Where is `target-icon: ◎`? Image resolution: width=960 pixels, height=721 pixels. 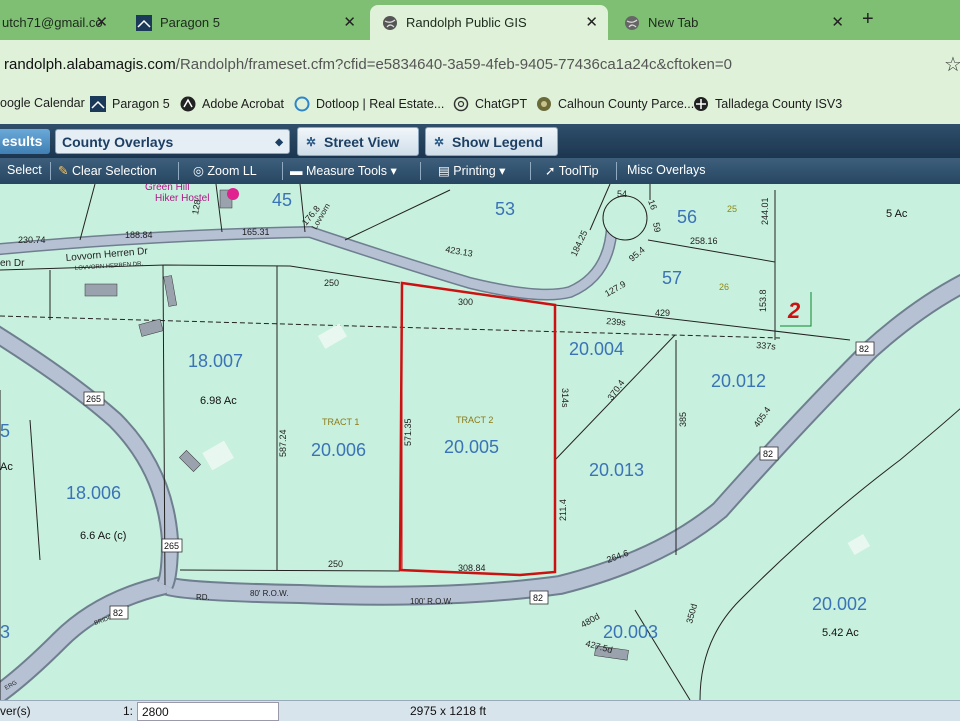
target-icon: ◎ is located at coordinates (198, 171).